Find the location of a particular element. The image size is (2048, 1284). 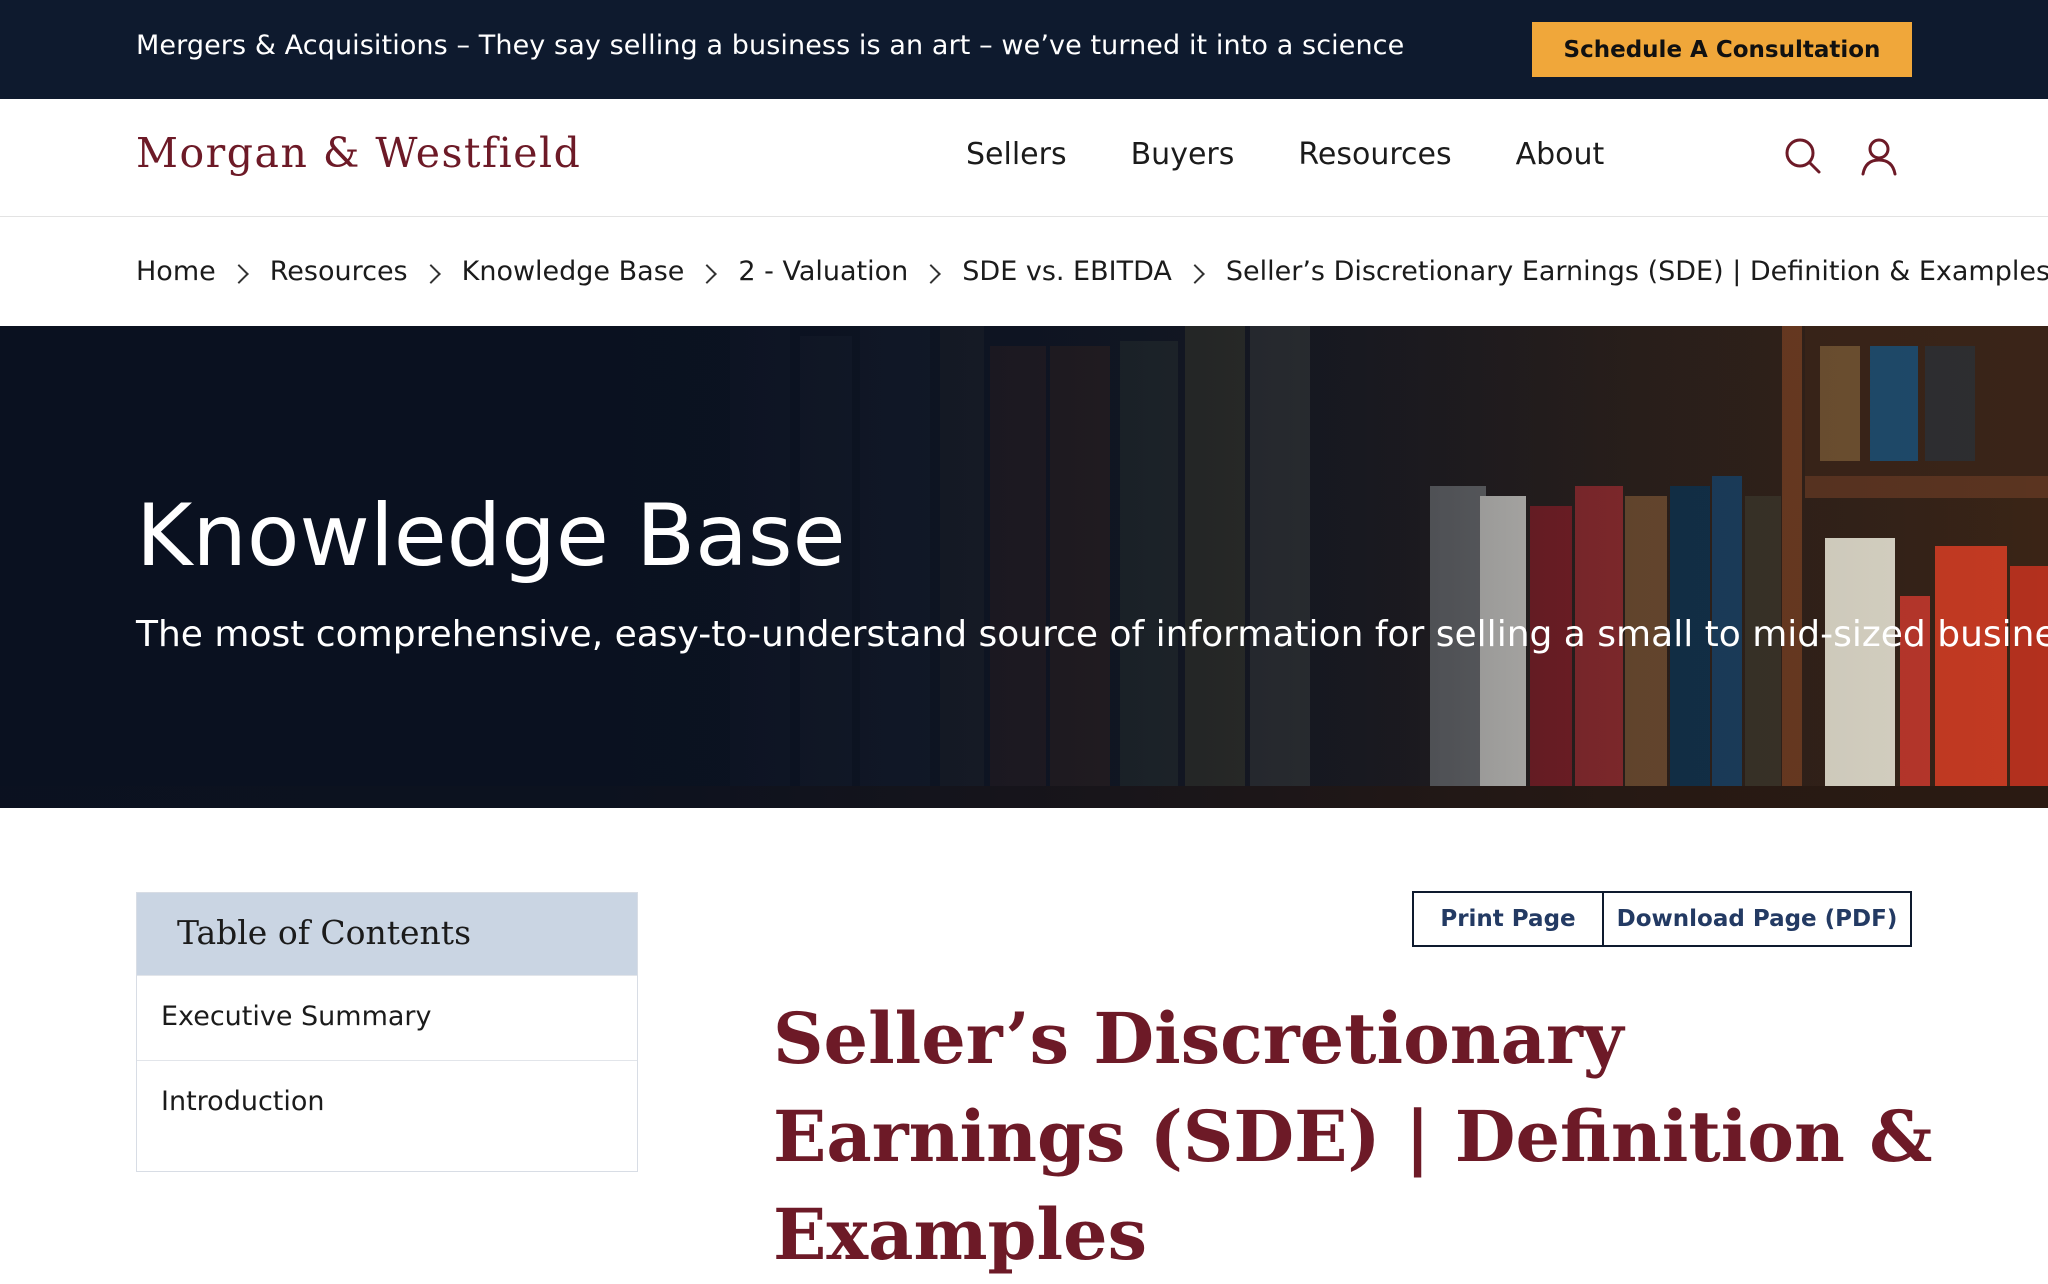

main-nav: Sellers Buyers Resources About is located at coordinates (1317, 154).